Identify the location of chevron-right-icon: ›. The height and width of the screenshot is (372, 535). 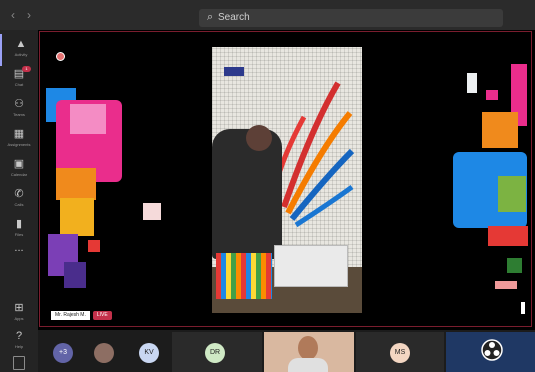
(29, 15).